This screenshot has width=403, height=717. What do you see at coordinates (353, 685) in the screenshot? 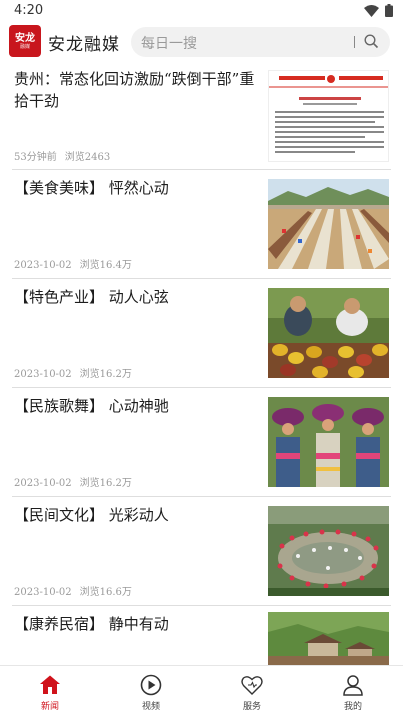
I see `user-icon` at bounding box center [353, 685].